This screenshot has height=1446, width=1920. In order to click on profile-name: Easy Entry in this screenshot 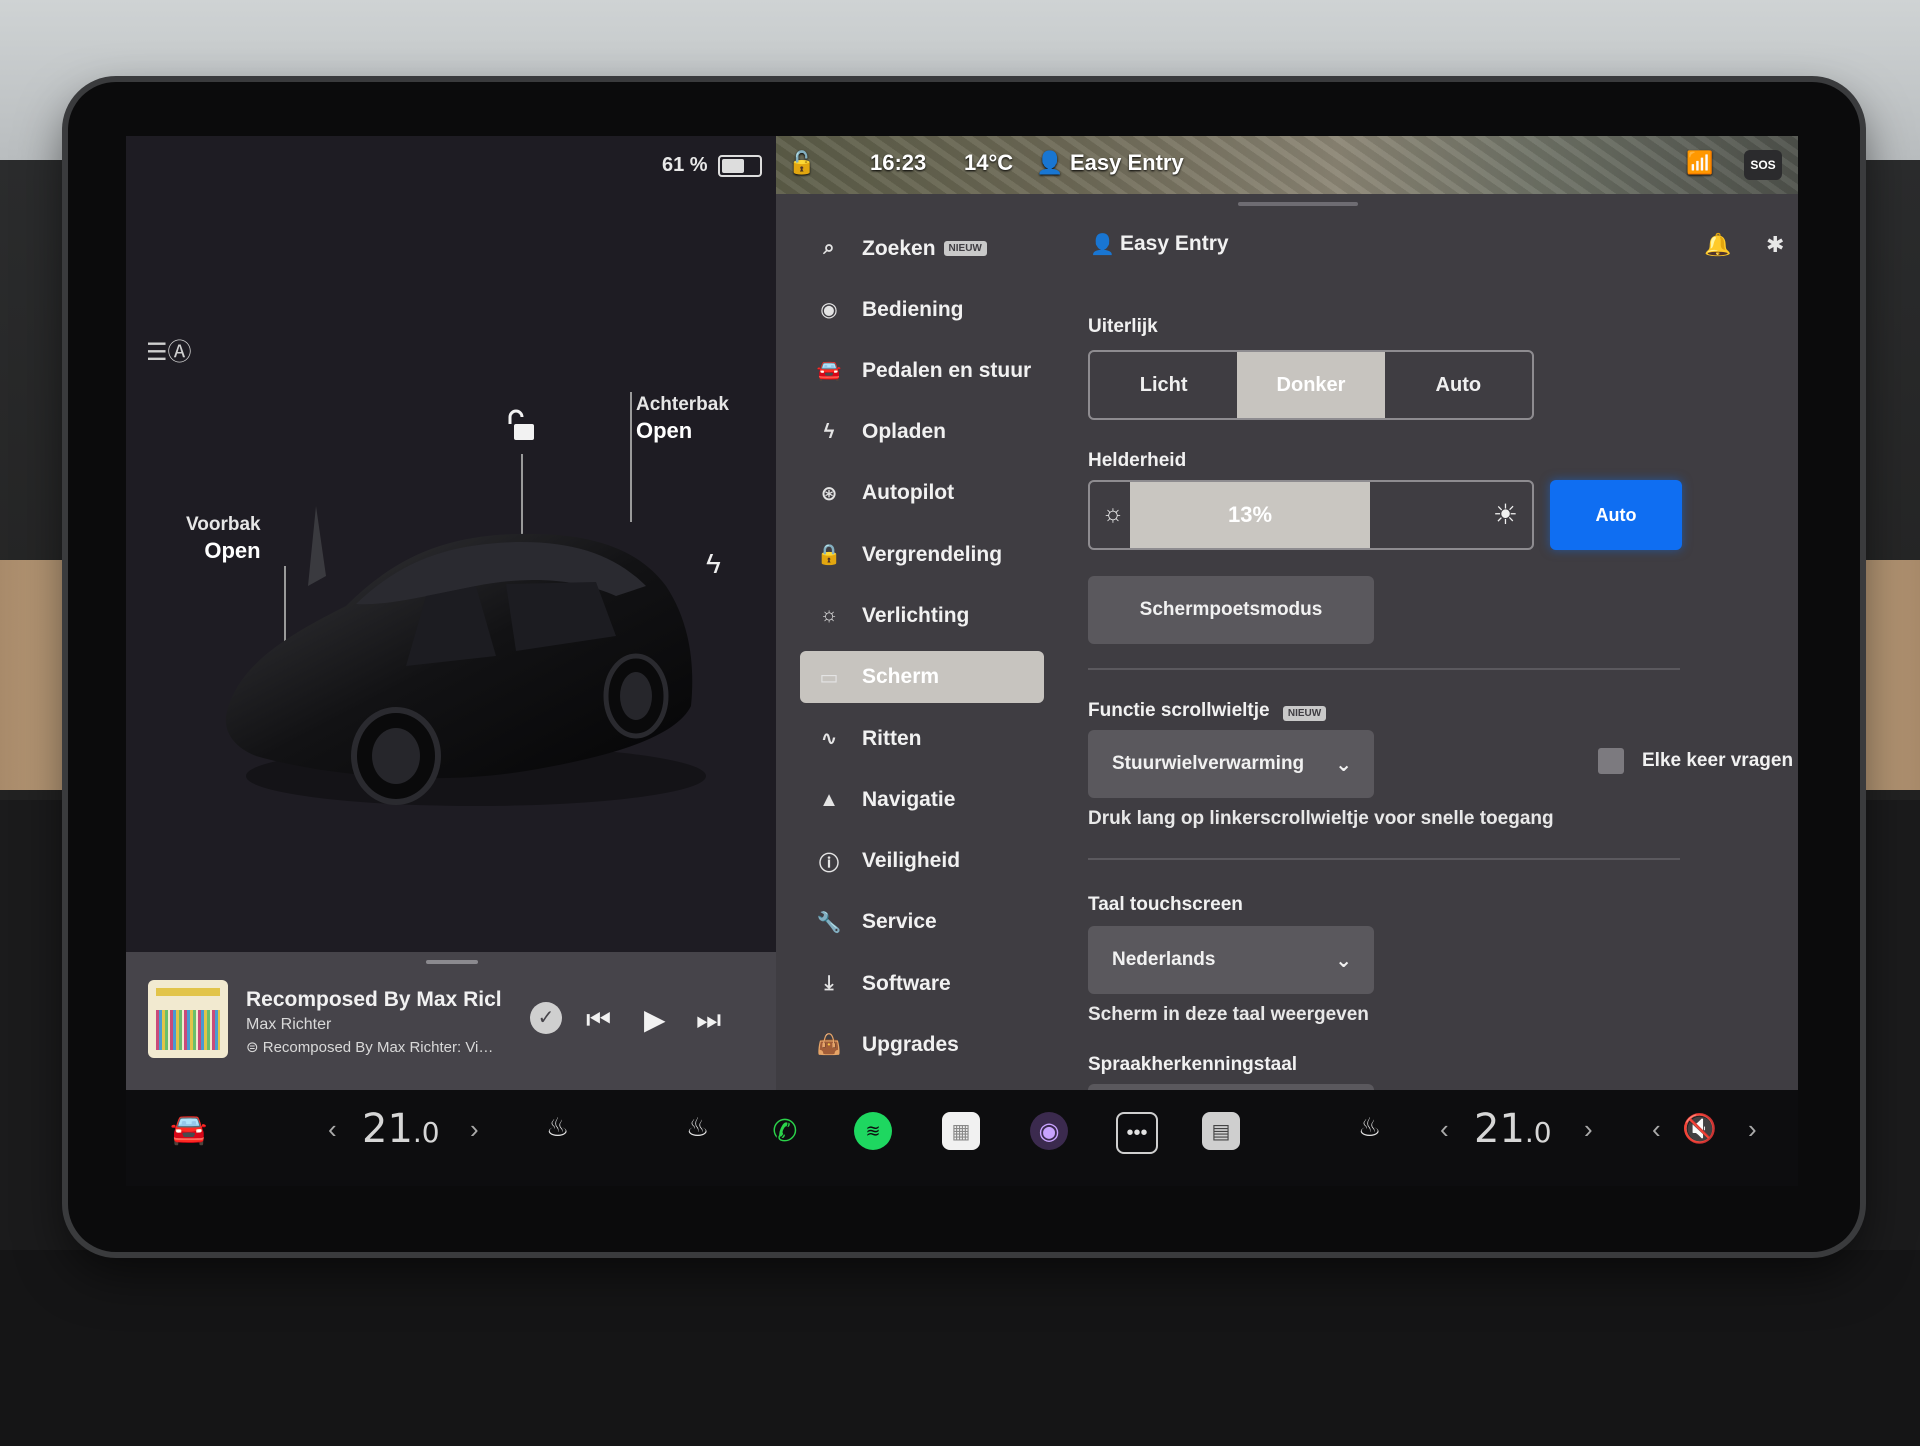, I will do `click(1174, 244)`.